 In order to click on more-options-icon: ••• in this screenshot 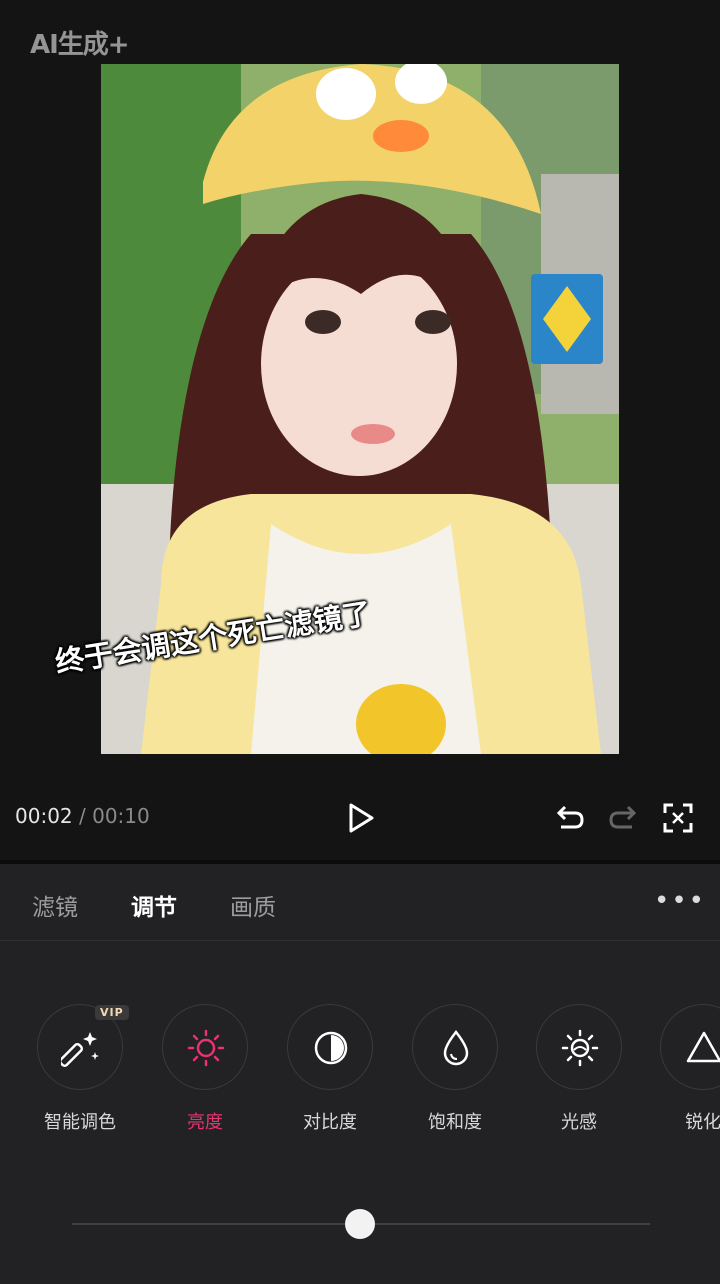, I will do `click(680, 901)`.